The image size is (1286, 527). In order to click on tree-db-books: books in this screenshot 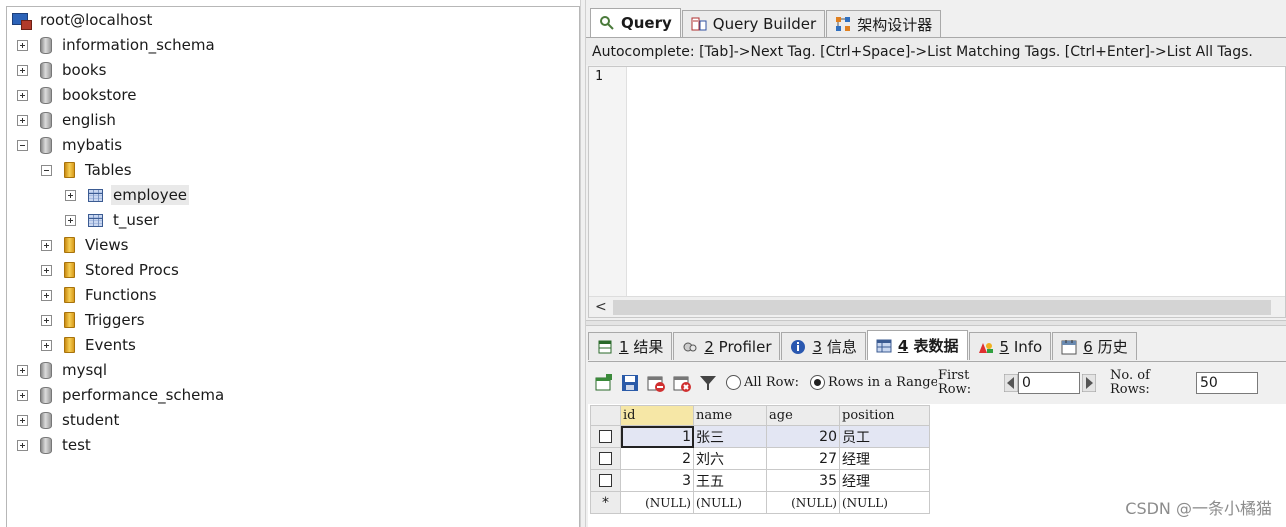, I will do `click(62, 70)`.